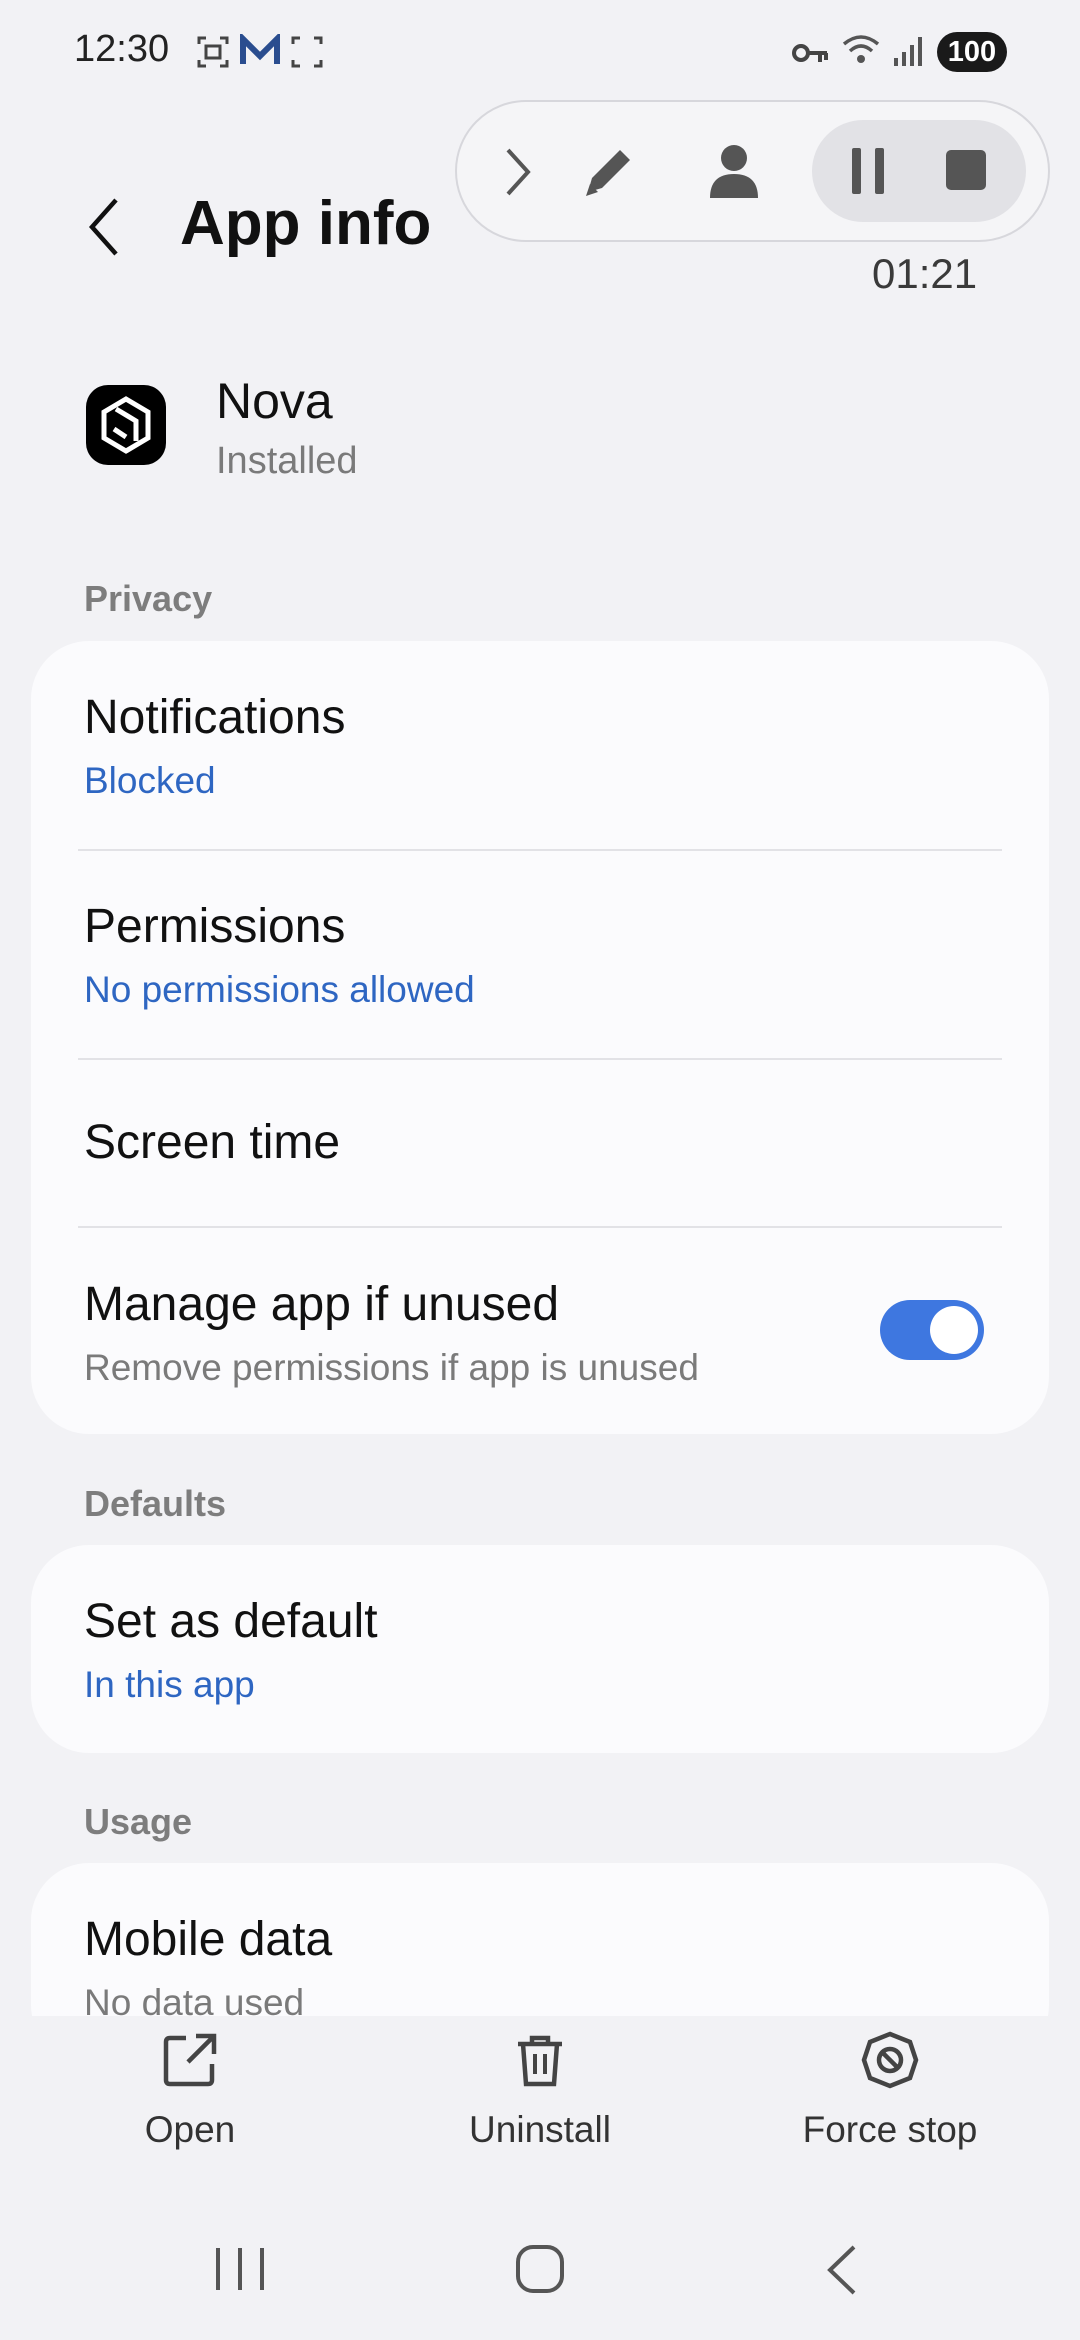  I want to click on nova-logo-icon, so click(126, 425).